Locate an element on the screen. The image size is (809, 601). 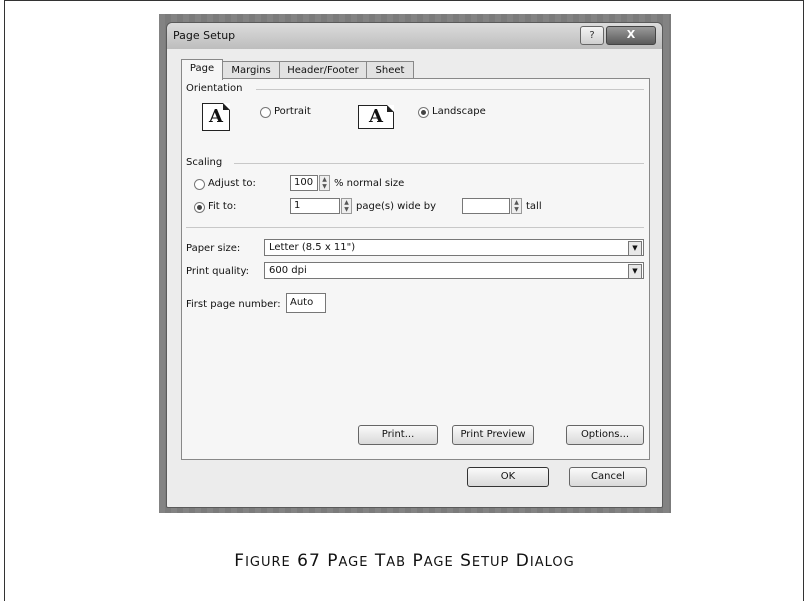
caption-word: TAB is located at coordinates (390, 561).